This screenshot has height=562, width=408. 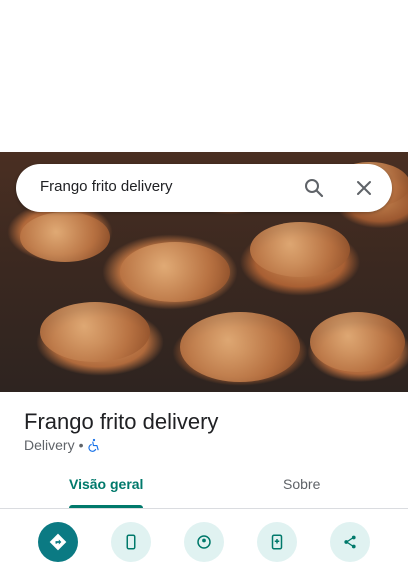 What do you see at coordinates (94, 445) in the screenshot?
I see `wheelchair-icon` at bounding box center [94, 445].